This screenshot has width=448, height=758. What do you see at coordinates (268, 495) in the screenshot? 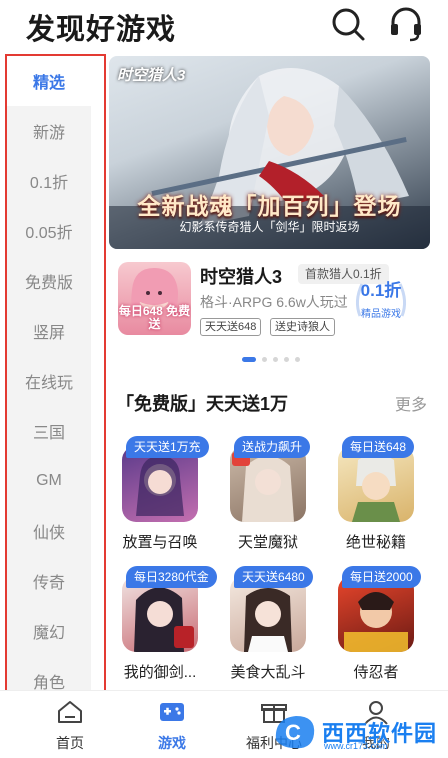
I see `game-card: 送战力飙升 天堂魔狱` at bounding box center [268, 495].